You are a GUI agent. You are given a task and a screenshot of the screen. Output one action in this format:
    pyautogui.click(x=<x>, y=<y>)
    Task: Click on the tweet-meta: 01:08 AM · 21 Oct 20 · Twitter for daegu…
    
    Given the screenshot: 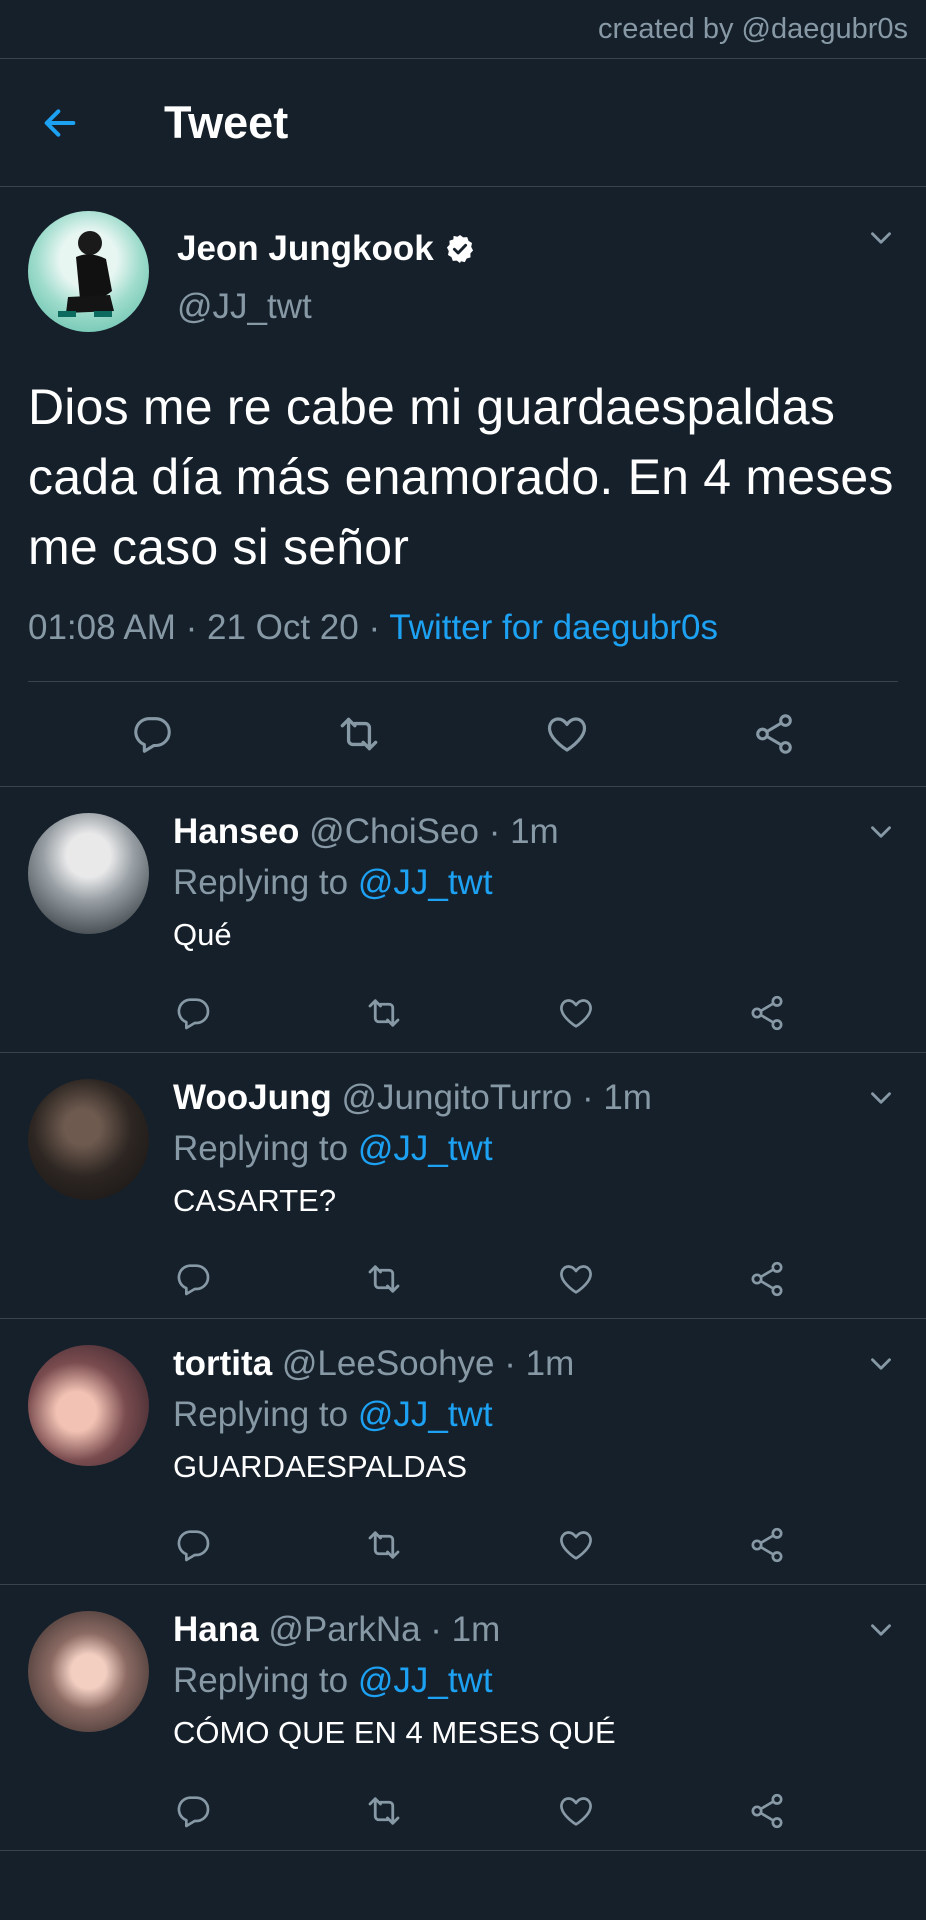 What is the action you would take?
    pyautogui.click(x=463, y=645)
    